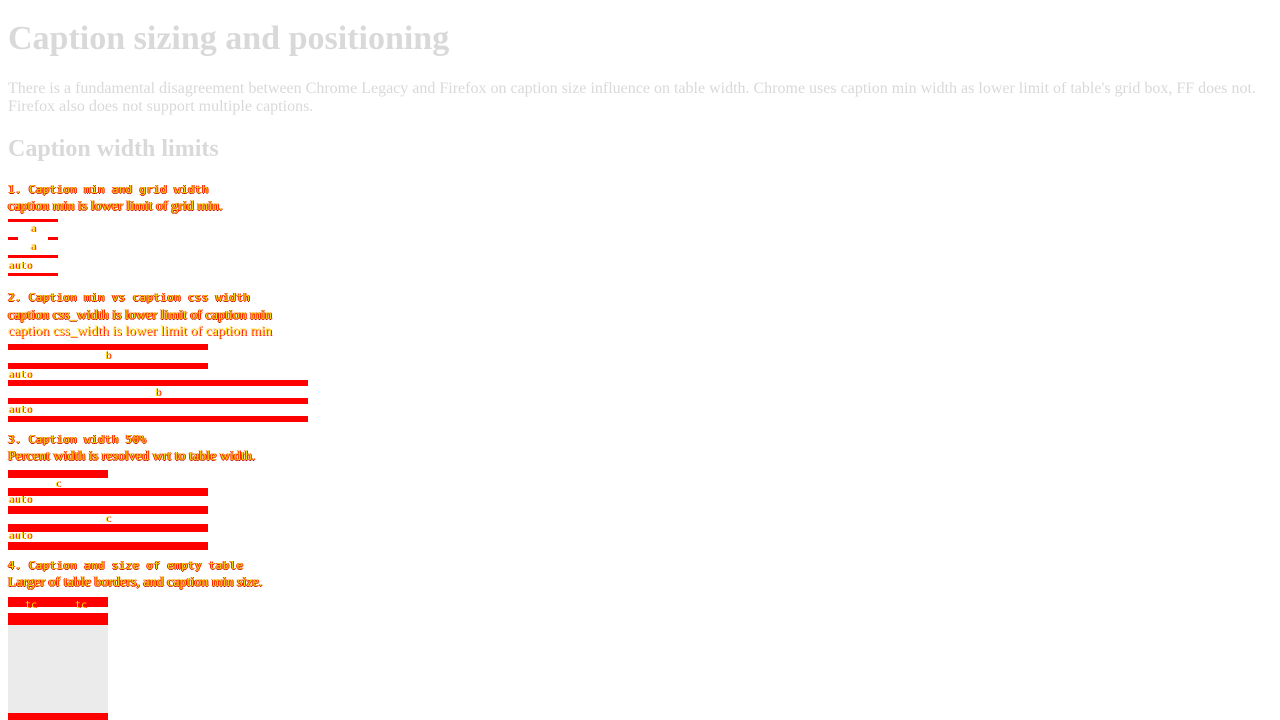 This screenshot has height=720, width=1280. I want to click on page-title: Caption sizing and positioning, so click(229, 38).